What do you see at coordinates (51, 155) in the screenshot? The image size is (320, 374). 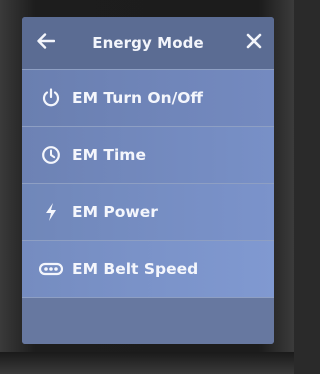 I see `clock-icon` at bounding box center [51, 155].